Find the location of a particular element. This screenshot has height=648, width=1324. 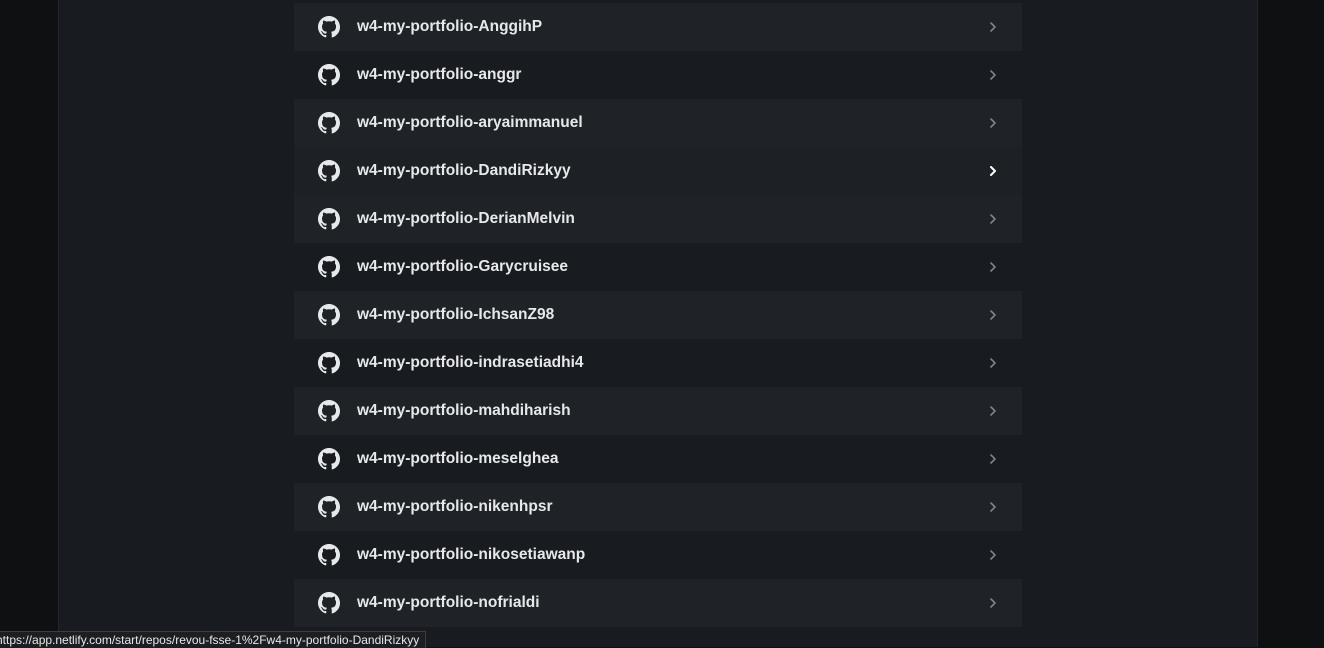

repo-name: w4-my-portfolio-DandiRizkyy is located at coordinates (464, 170).